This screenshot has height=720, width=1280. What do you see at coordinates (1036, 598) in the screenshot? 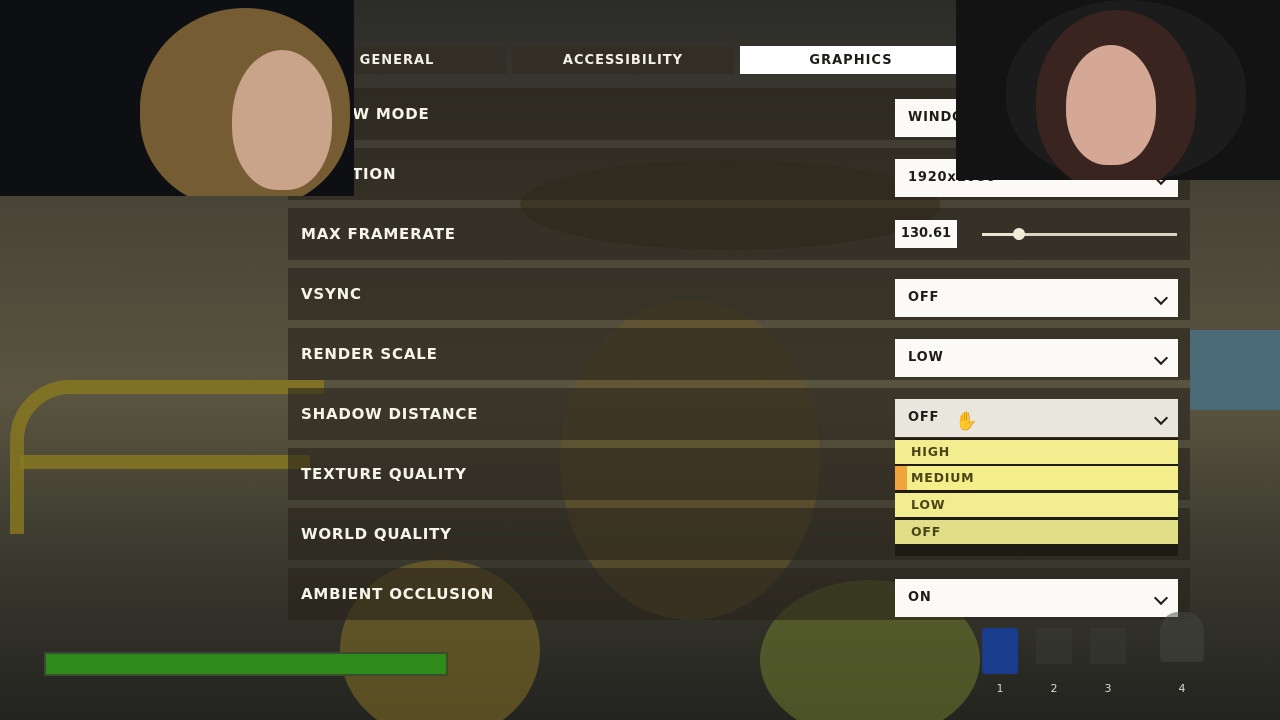
I see `ambient-occlusion-select: ON` at bounding box center [1036, 598].